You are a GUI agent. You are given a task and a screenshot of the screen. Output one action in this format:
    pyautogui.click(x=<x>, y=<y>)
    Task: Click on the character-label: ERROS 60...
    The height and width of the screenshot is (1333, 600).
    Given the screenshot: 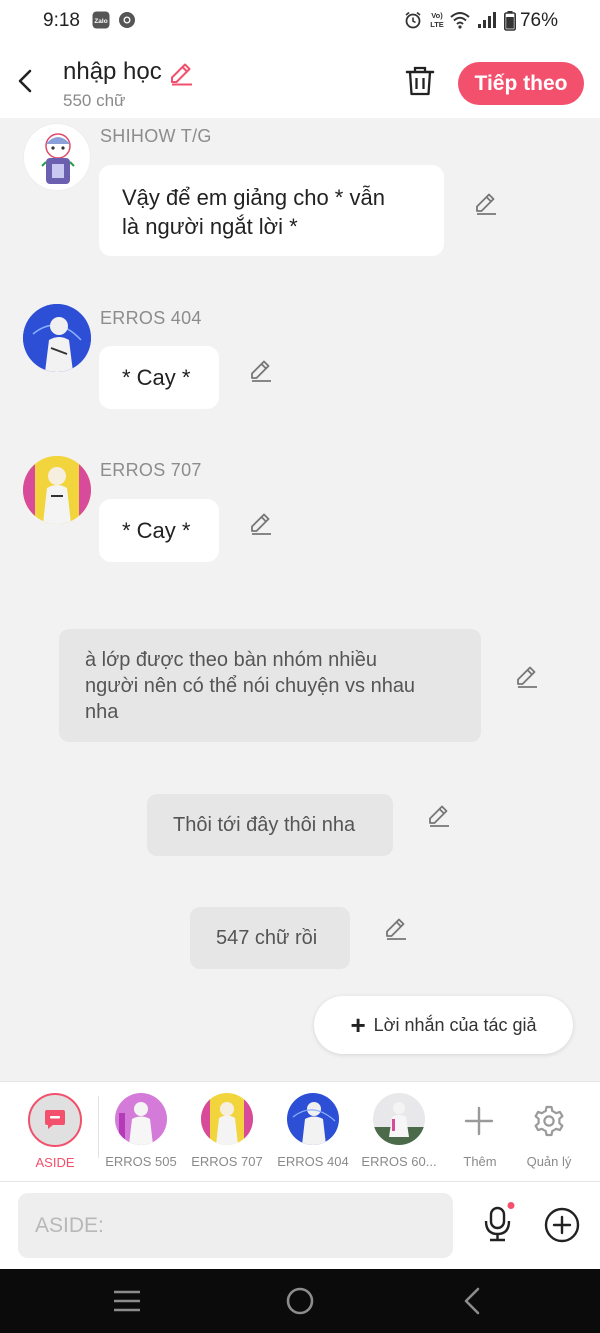 What is the action you would take?
    pyautogui.click(x=399, y=1161)
    